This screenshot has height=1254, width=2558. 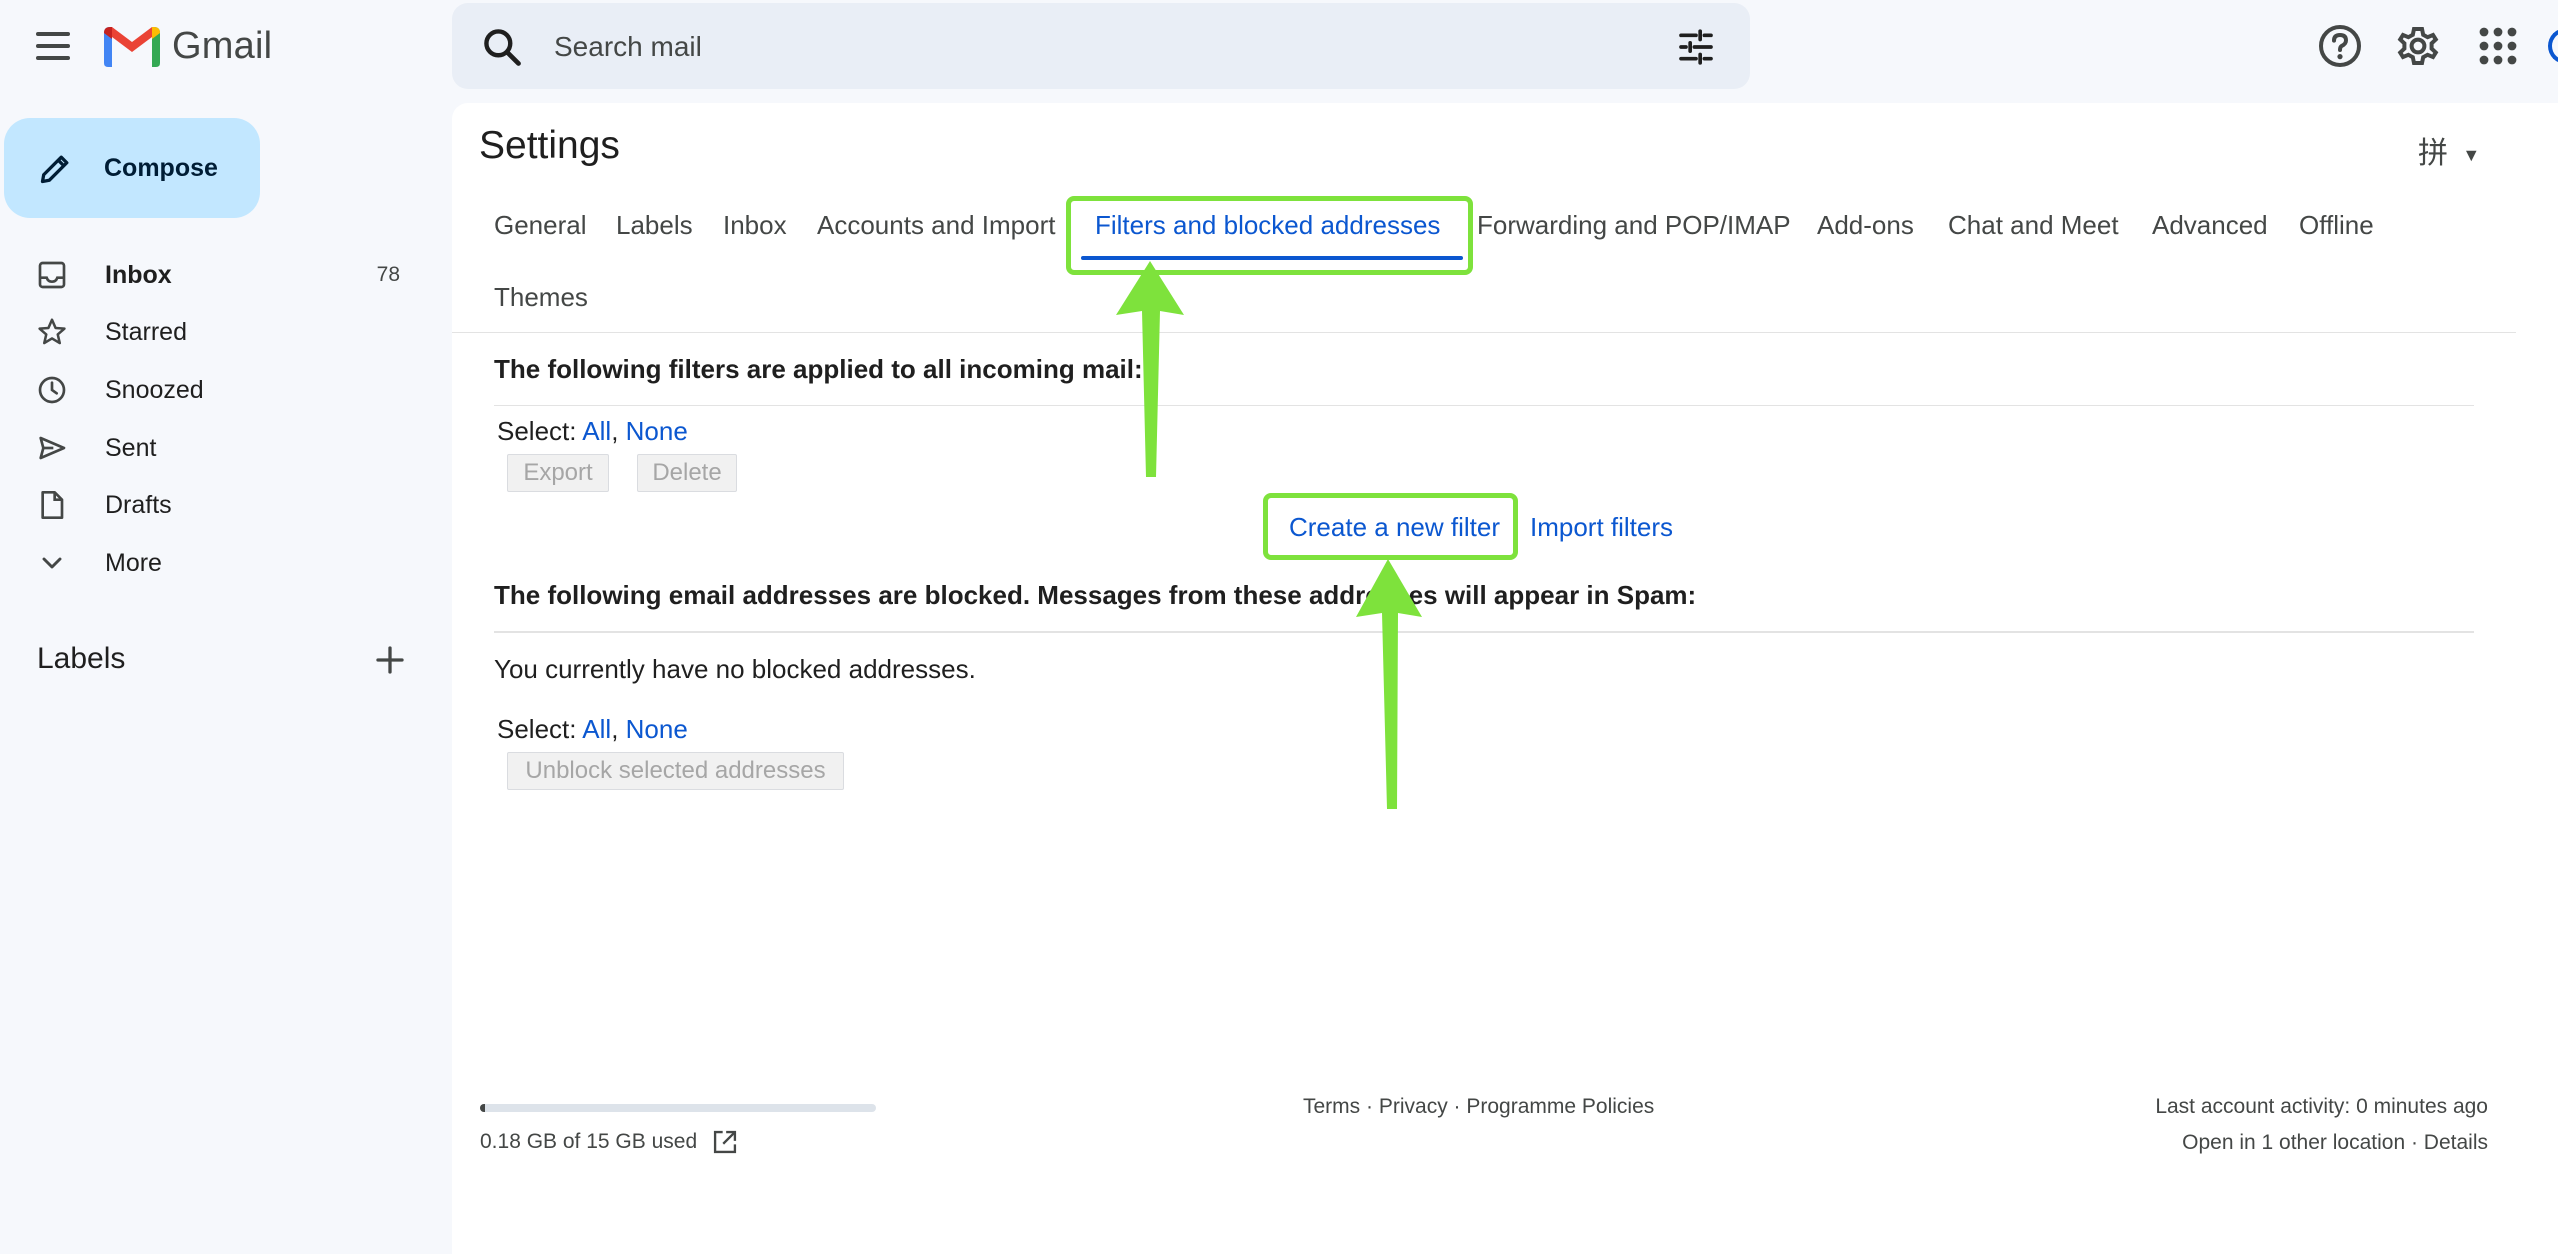 What do you see at coordinates (131, 447) in the screenshot?
I see `sidebar-item-label: Sent` at bounding box center [131, 447].